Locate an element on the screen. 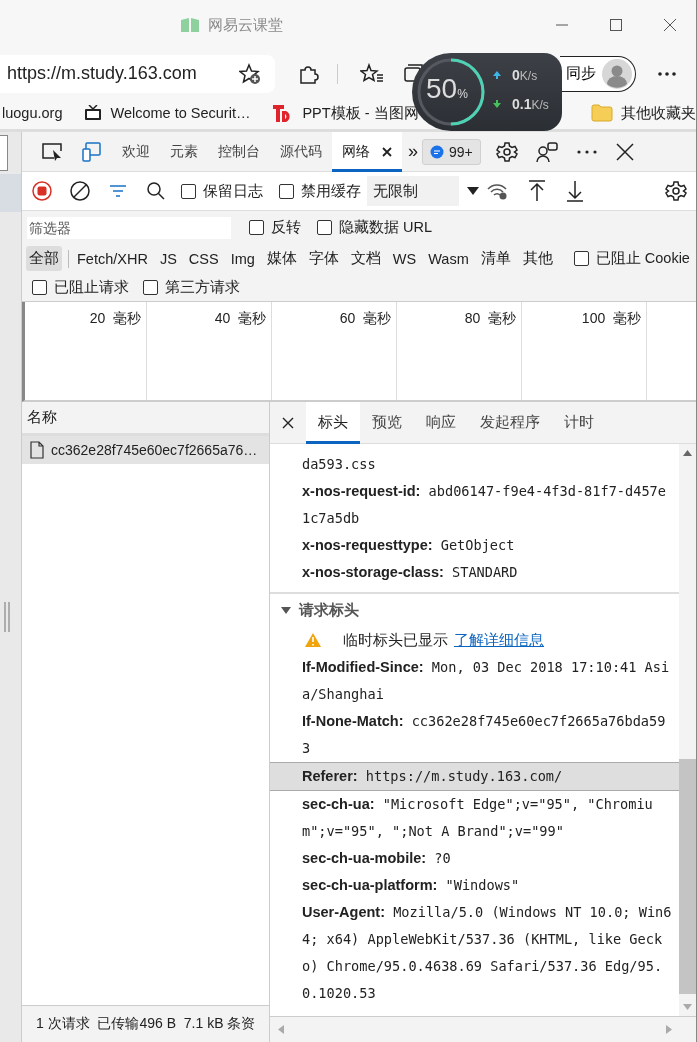 Image resolution: width=697 pixels, height=1042 pixels. panel-tab: 欢迎 is located at coordinates (136, 151).